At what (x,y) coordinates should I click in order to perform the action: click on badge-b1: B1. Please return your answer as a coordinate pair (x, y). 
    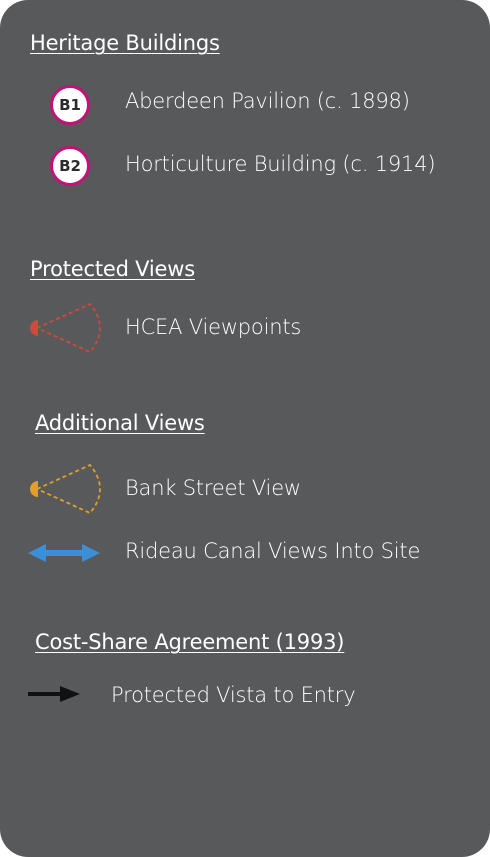
    Looking at the image, I should click on (70, 105).